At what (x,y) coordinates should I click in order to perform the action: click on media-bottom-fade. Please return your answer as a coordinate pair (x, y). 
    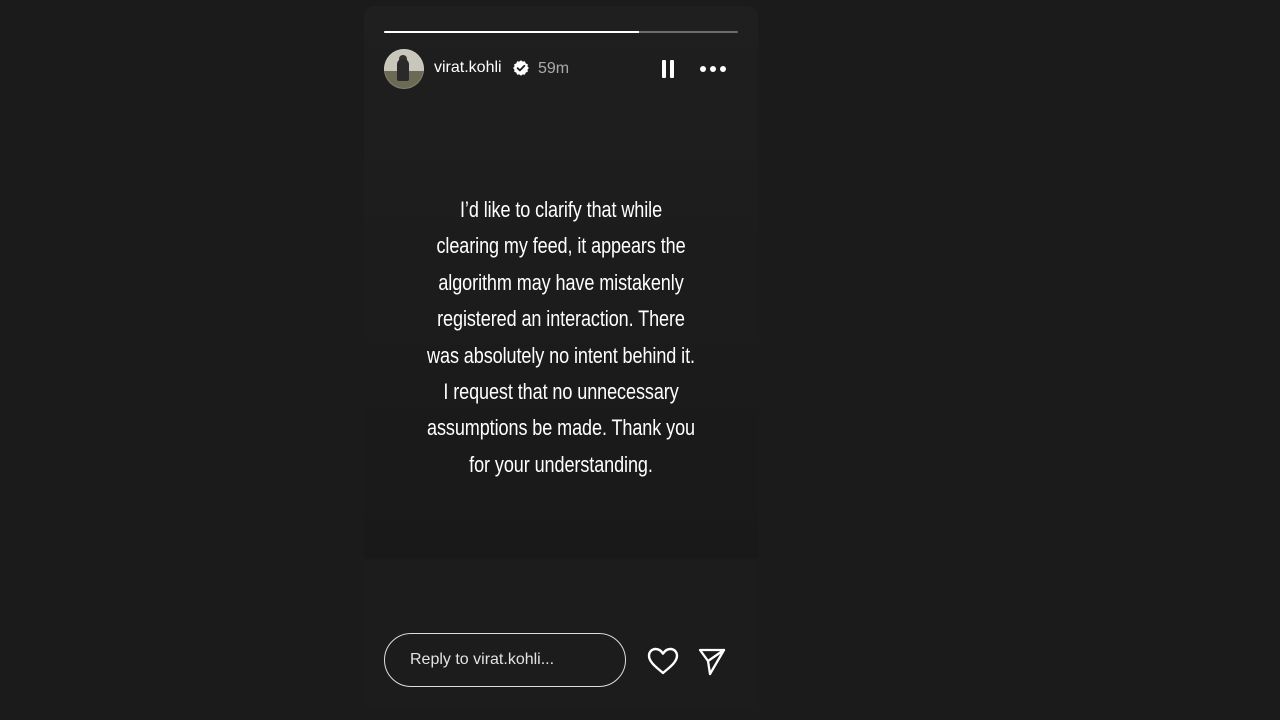
    Looking at the image, I should click on (561, 558).